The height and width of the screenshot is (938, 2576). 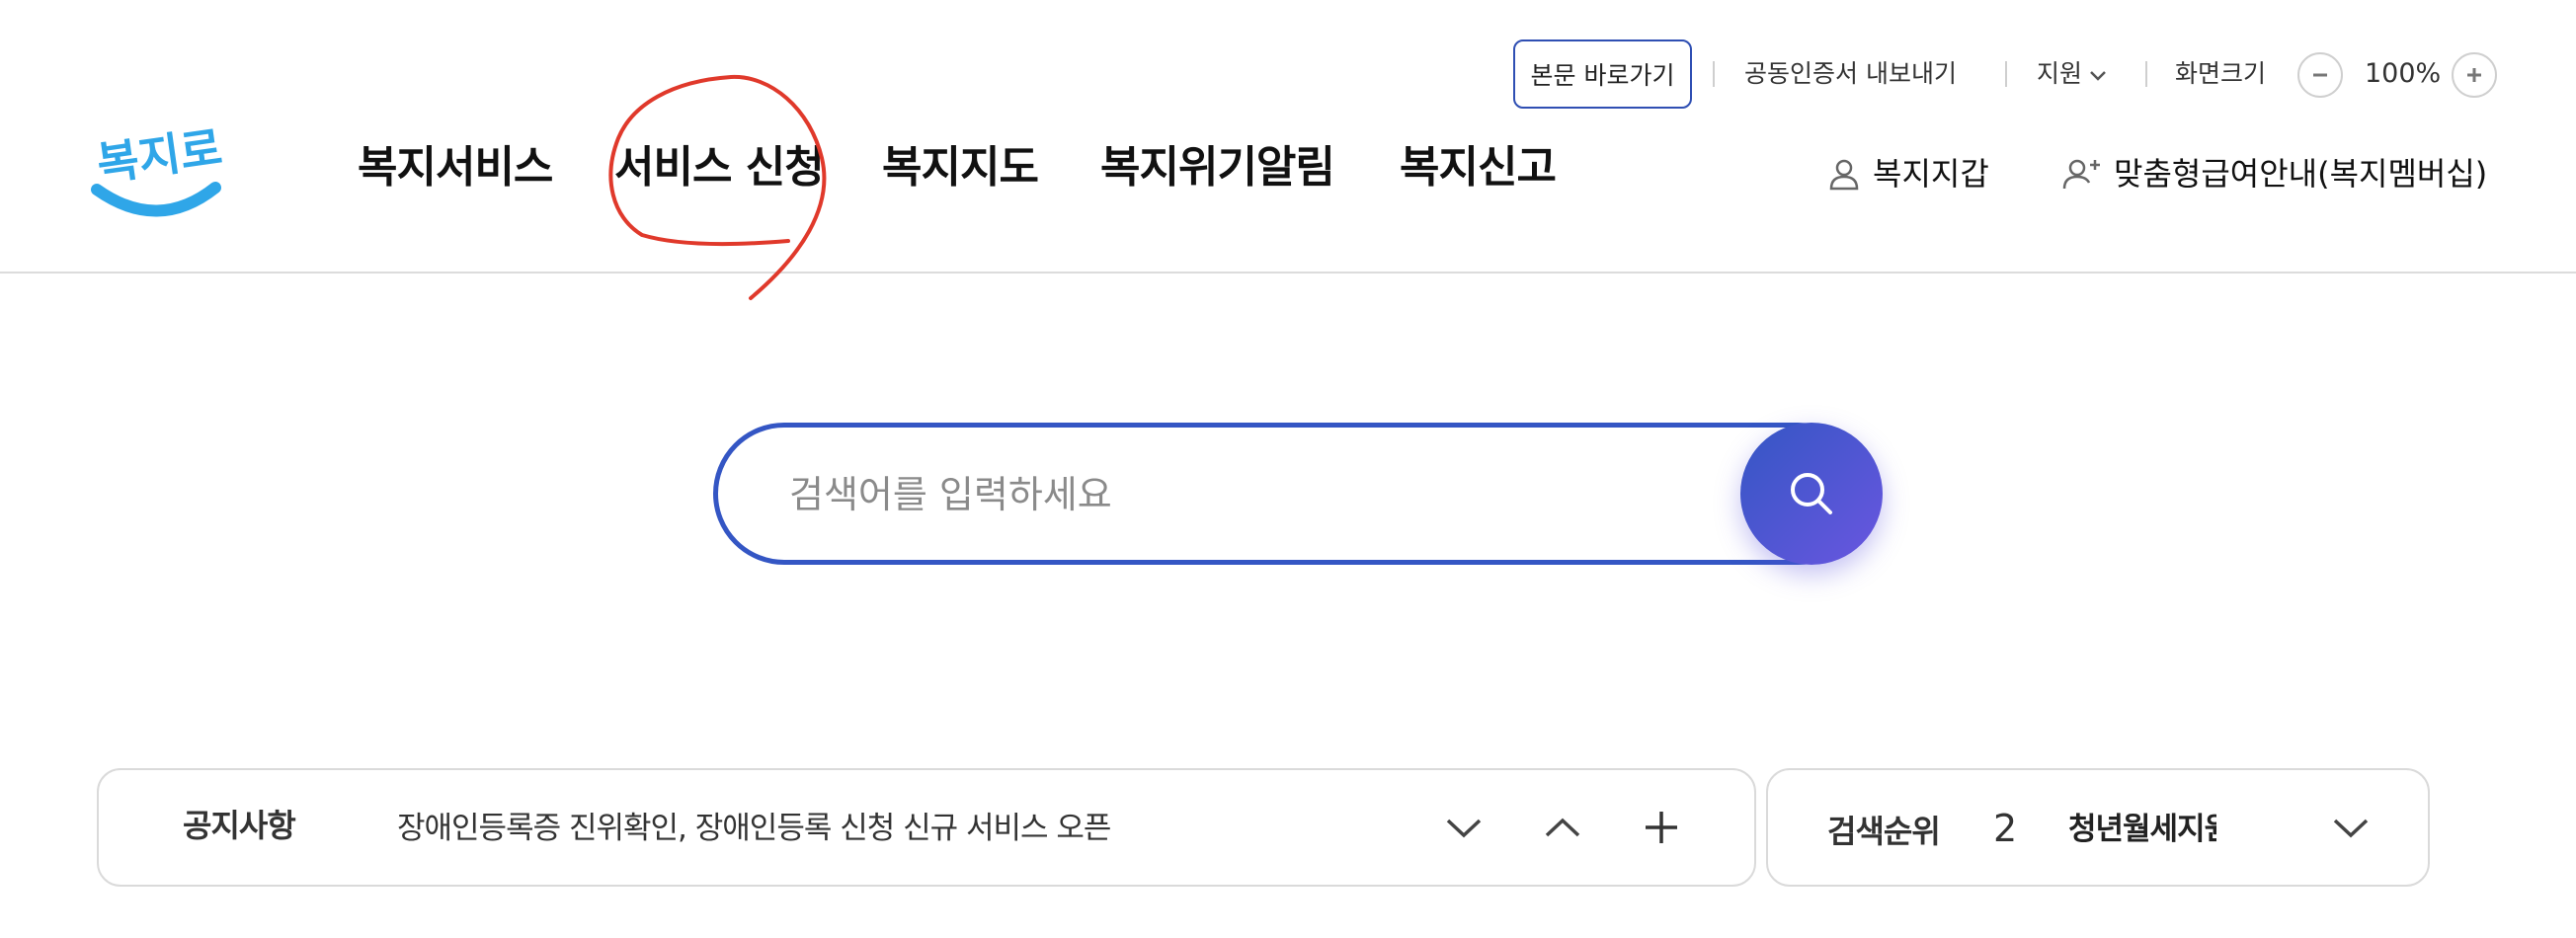 I want to click on header-divider, so click(x=1288, y=273).